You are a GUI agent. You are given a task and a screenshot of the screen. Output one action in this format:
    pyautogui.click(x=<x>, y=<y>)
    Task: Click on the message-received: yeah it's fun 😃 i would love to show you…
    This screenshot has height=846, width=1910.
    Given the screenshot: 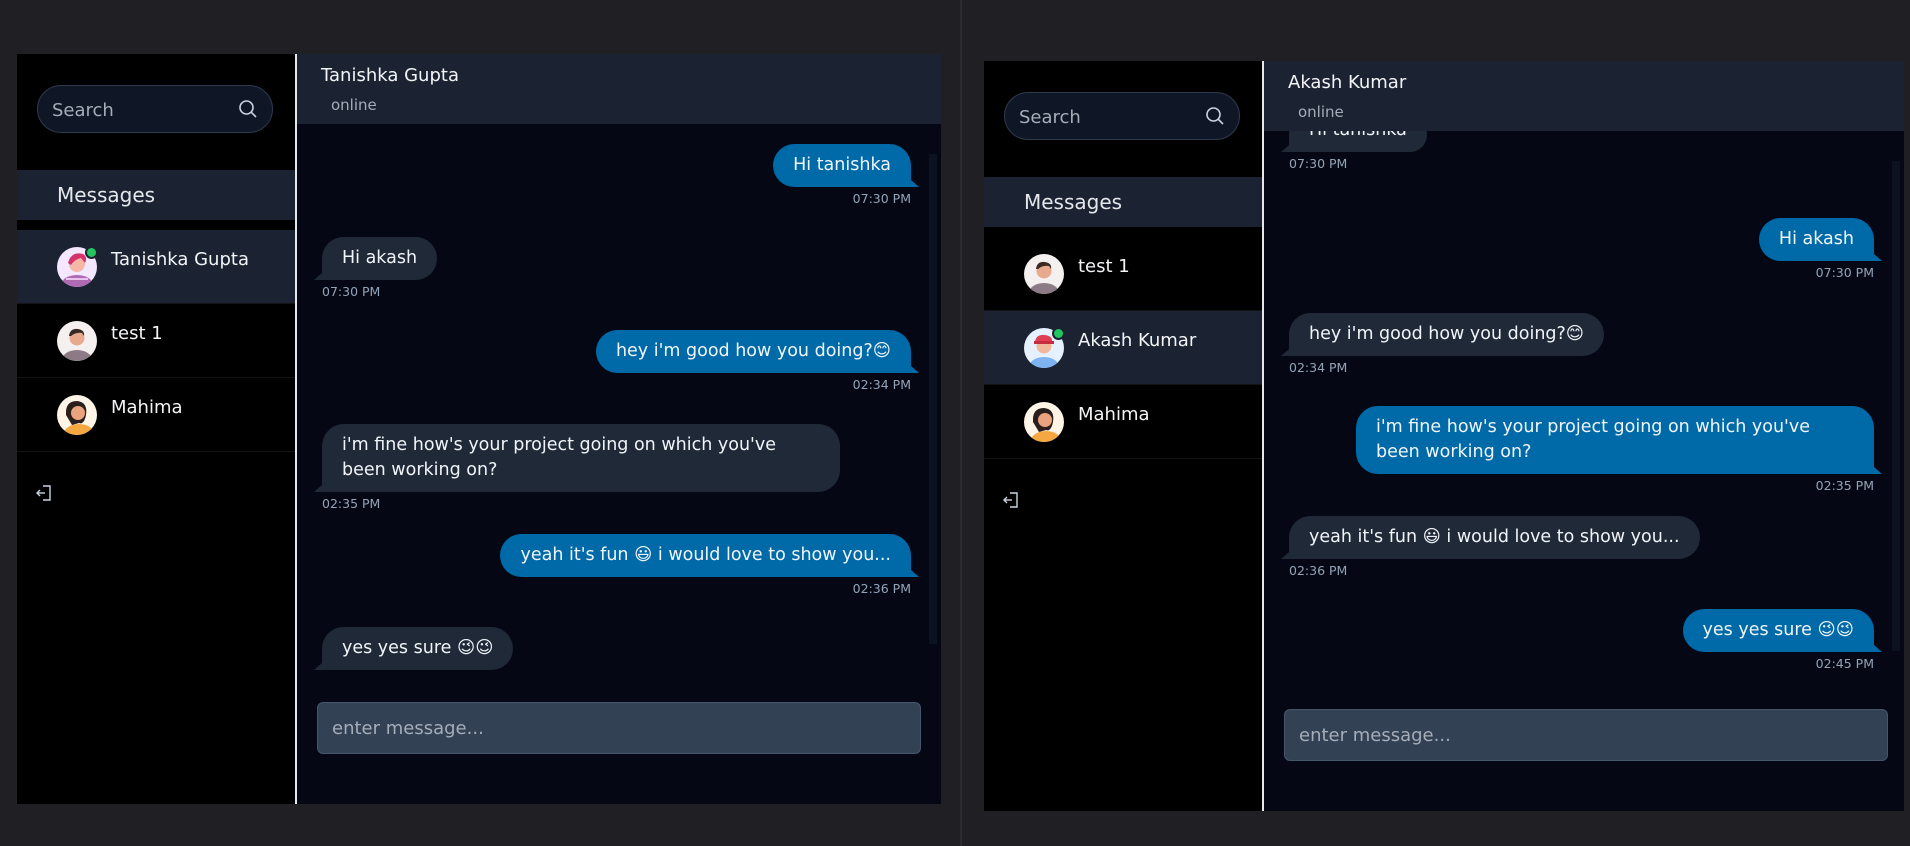 What is the action you would take?
    pyautogui.click(x=1494, y=547)
    